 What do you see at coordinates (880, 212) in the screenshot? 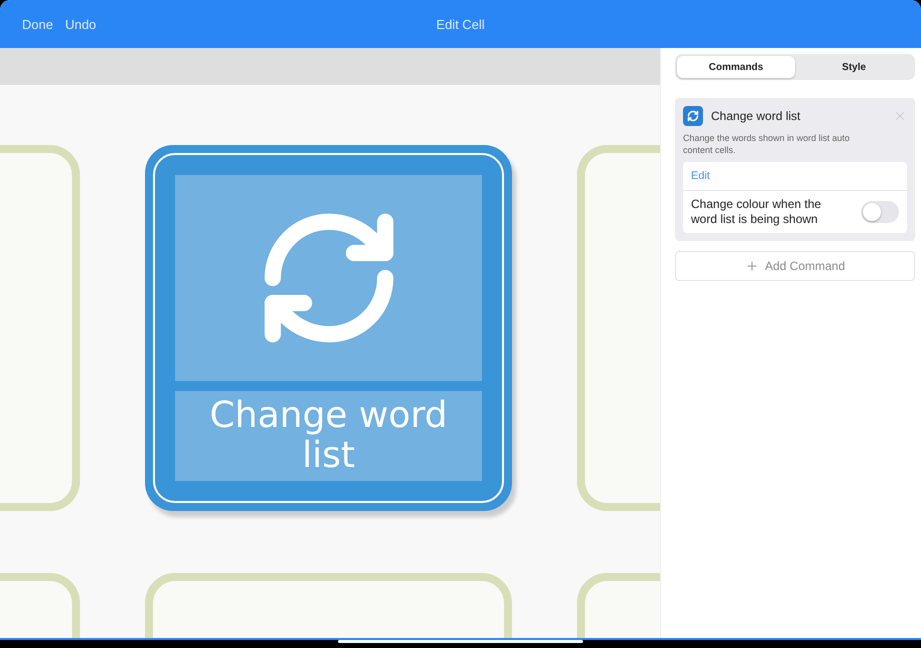
I see `toggle-switch` at bounding box center [880, 212].